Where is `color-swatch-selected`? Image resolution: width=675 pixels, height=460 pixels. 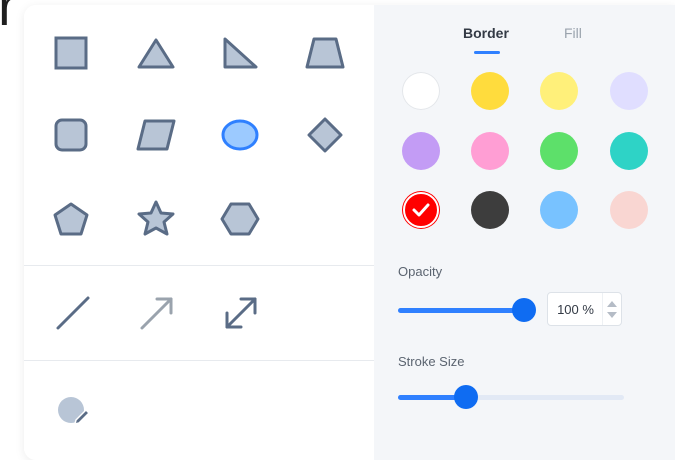 color-swatch-selected is located at coordinates (421, 210).